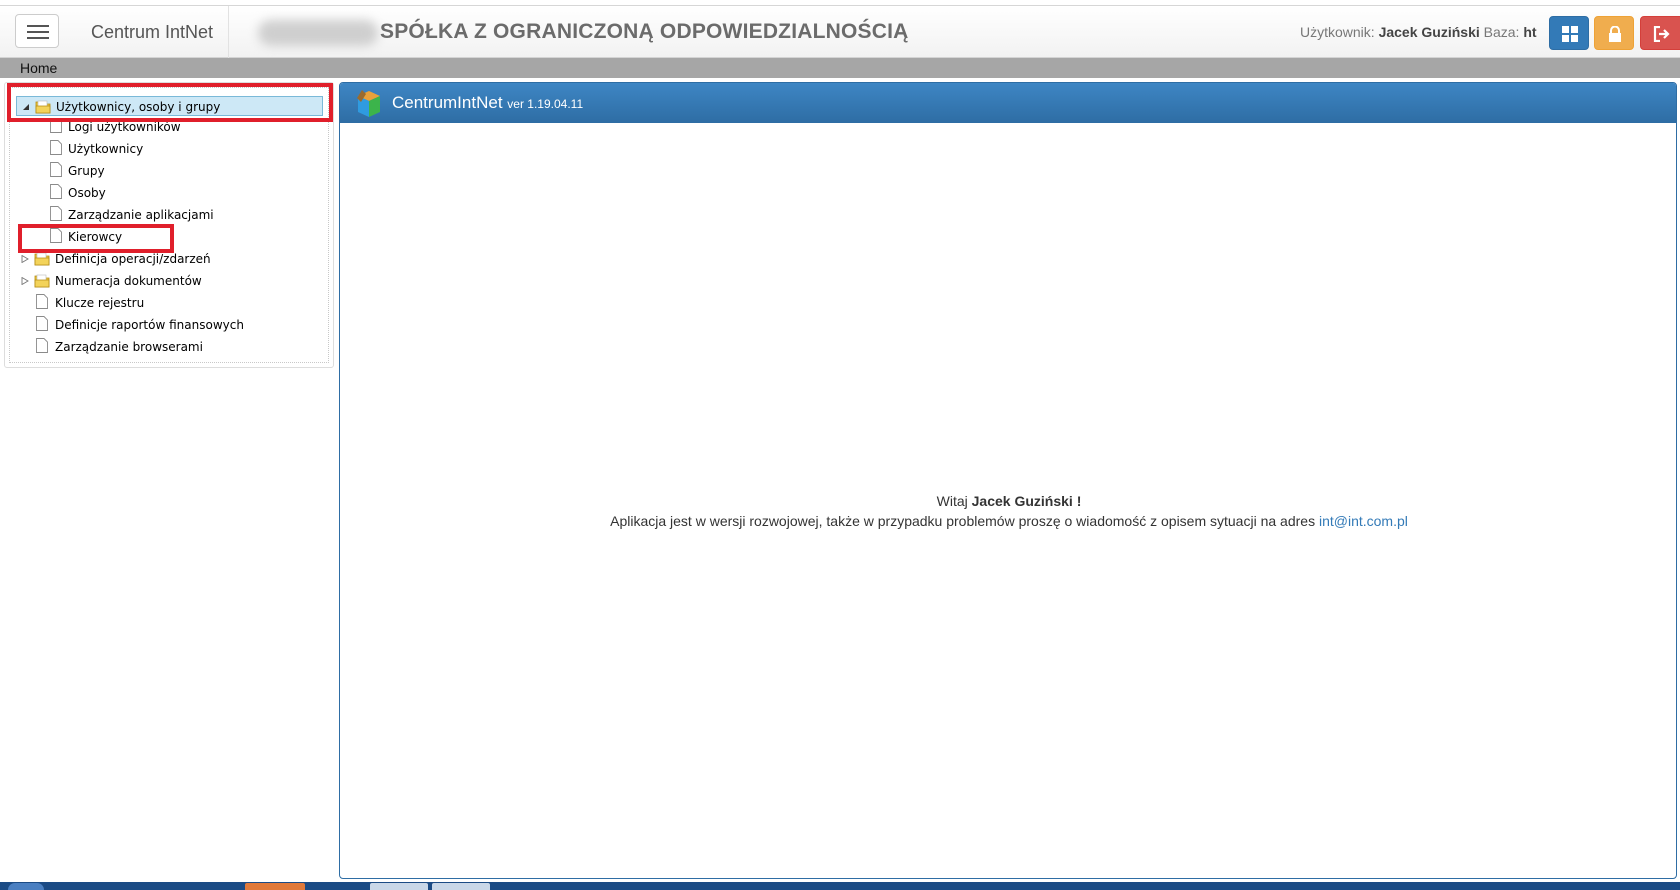 The image size is (1680, 890). I want to click on redacted-company-name, so click(318, 33).